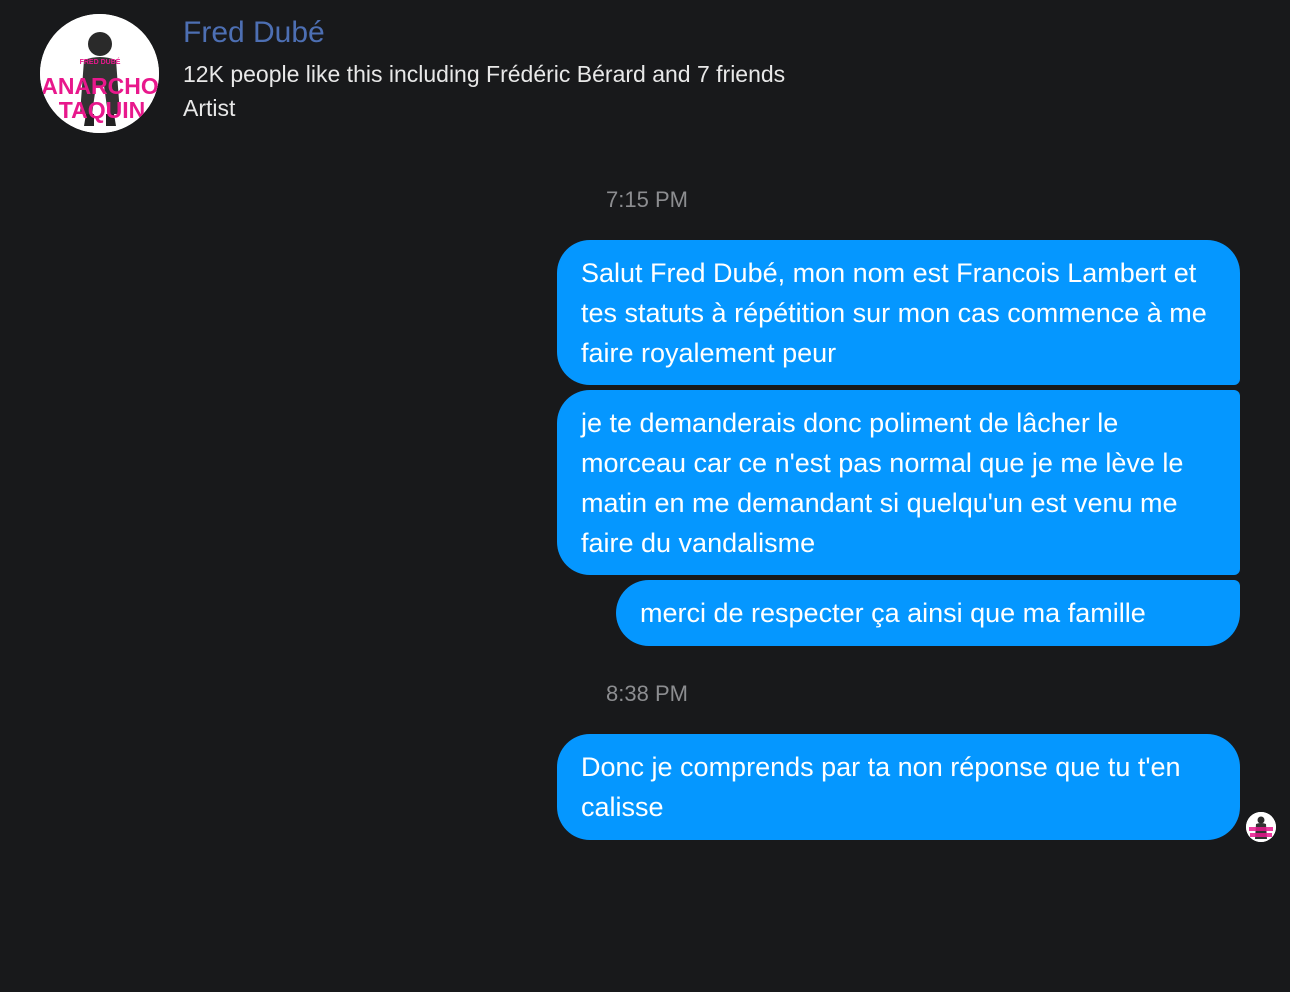 The height and width of the screenshot is (992, 1290). Describe the element at coordinates (647, 693) in the screenshot. I see `timestamp-2: 8:38 PM` at that location.